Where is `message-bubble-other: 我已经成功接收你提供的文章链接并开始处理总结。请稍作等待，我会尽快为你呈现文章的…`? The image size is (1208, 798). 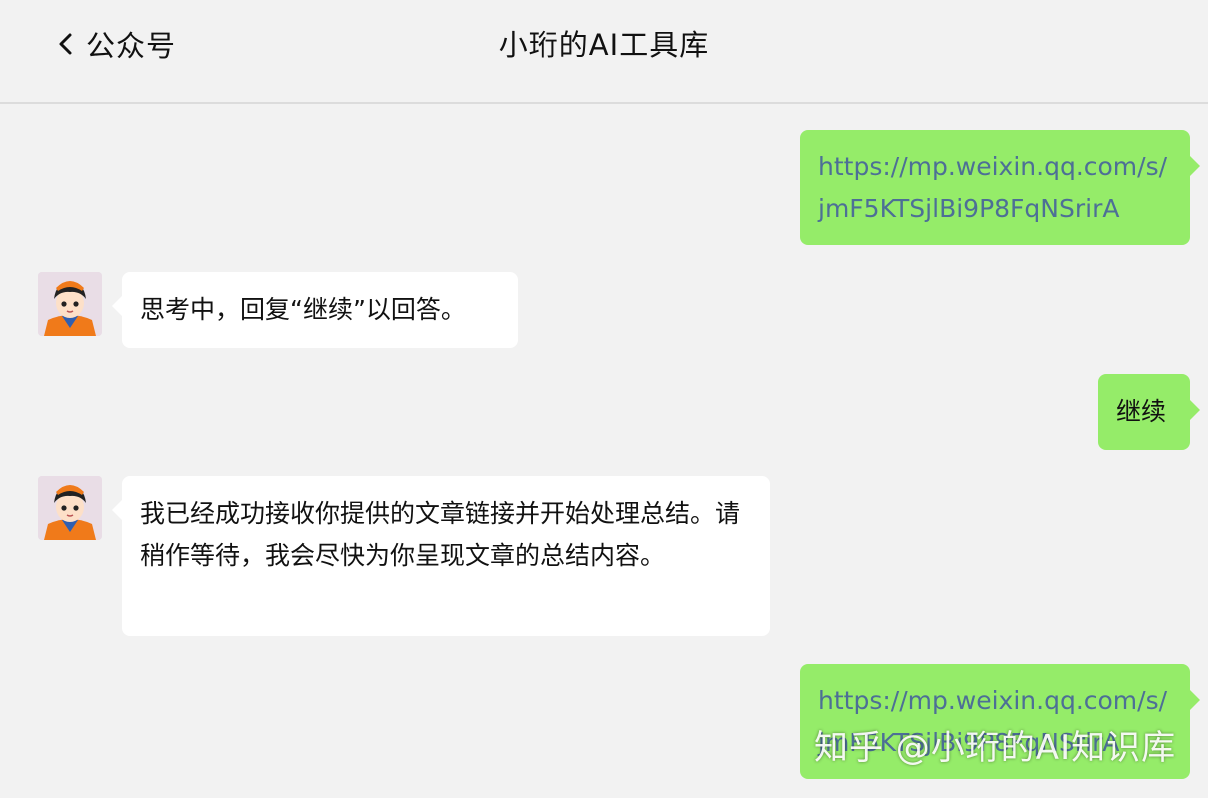
message-bubble-other: 我已经成功接收你提供的文章链接并开始处理总结。请稍作等待，我会尽快为你呈现文章的… is located at coordinates (441, 556).